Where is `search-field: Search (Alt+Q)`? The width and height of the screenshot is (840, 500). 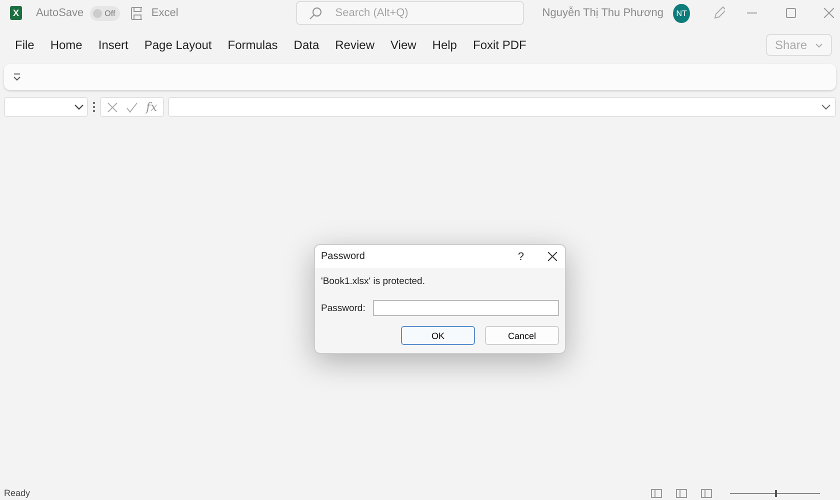 search-field: Search (Alt+Q) is located at coordinates (410, 13).